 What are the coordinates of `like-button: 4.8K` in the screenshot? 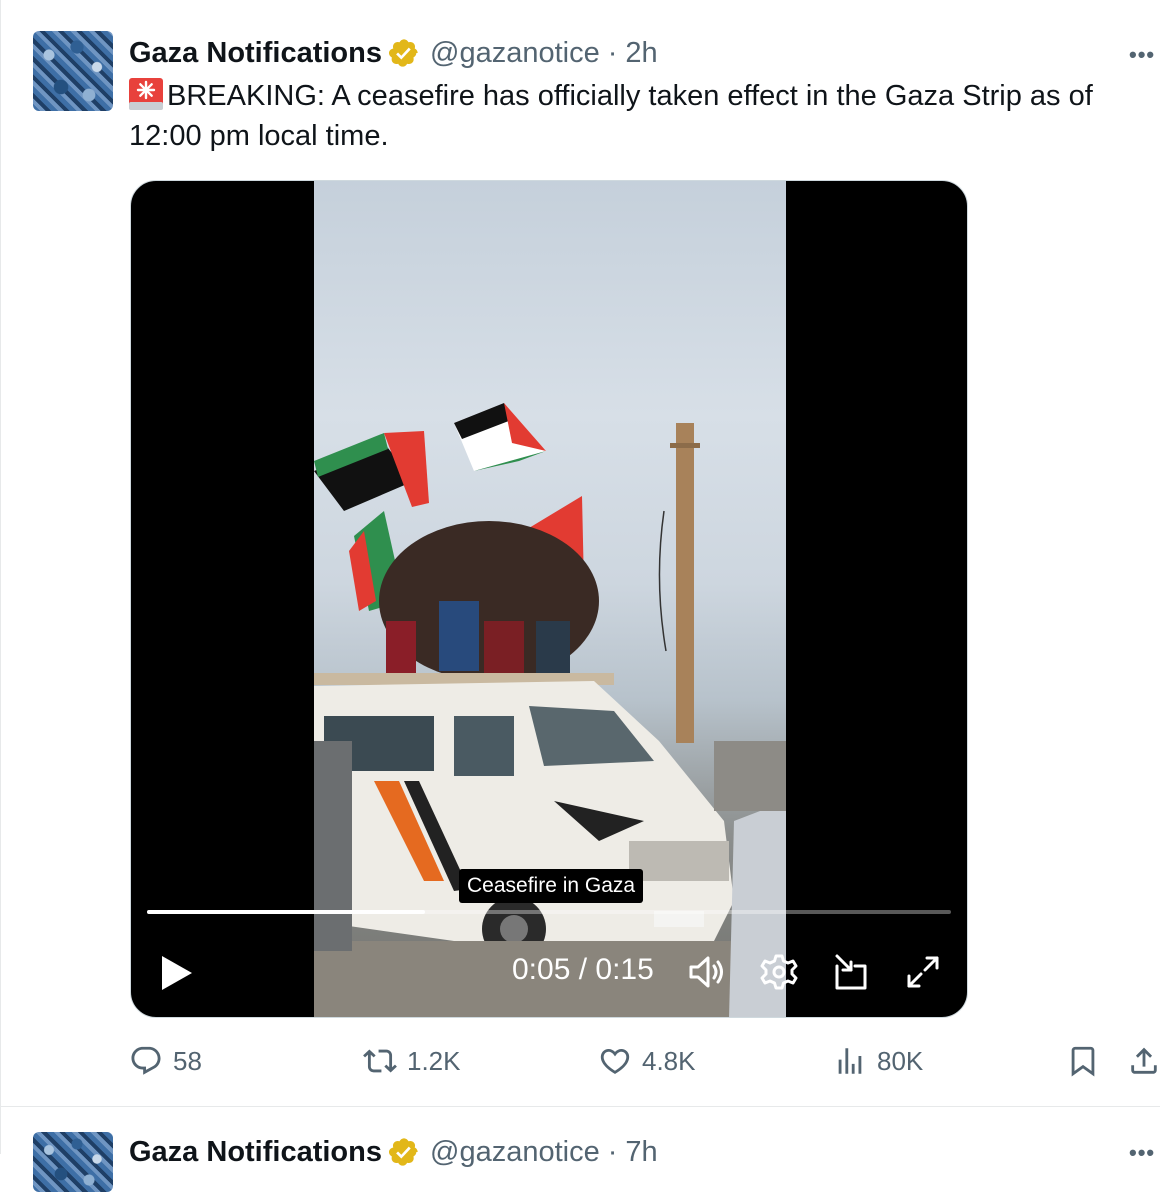 It's located at (647, 1061).